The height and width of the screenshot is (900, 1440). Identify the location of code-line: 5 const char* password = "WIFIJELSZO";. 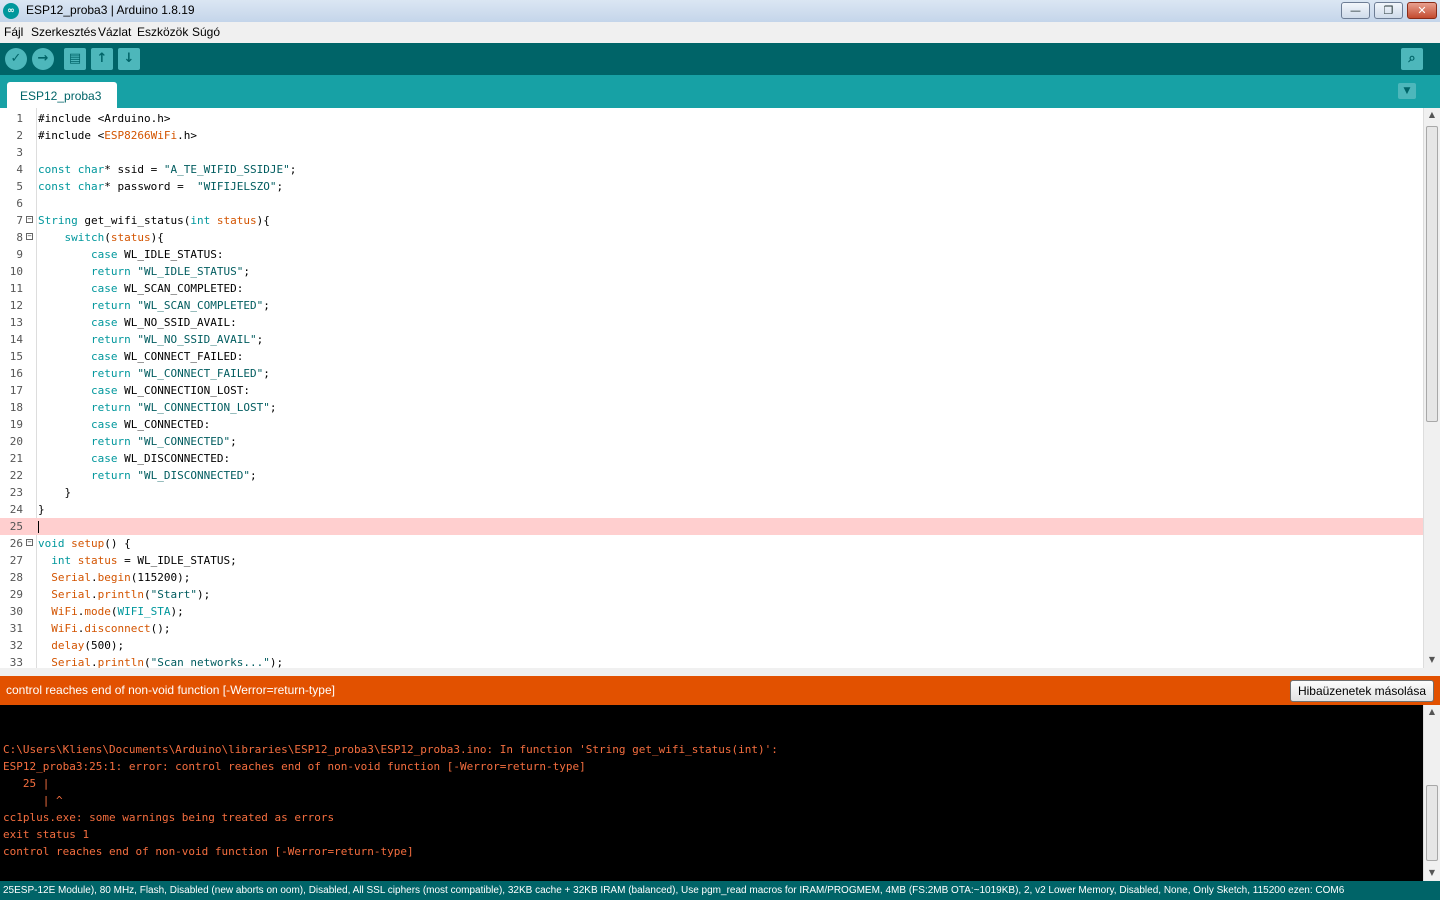
(711, 186).